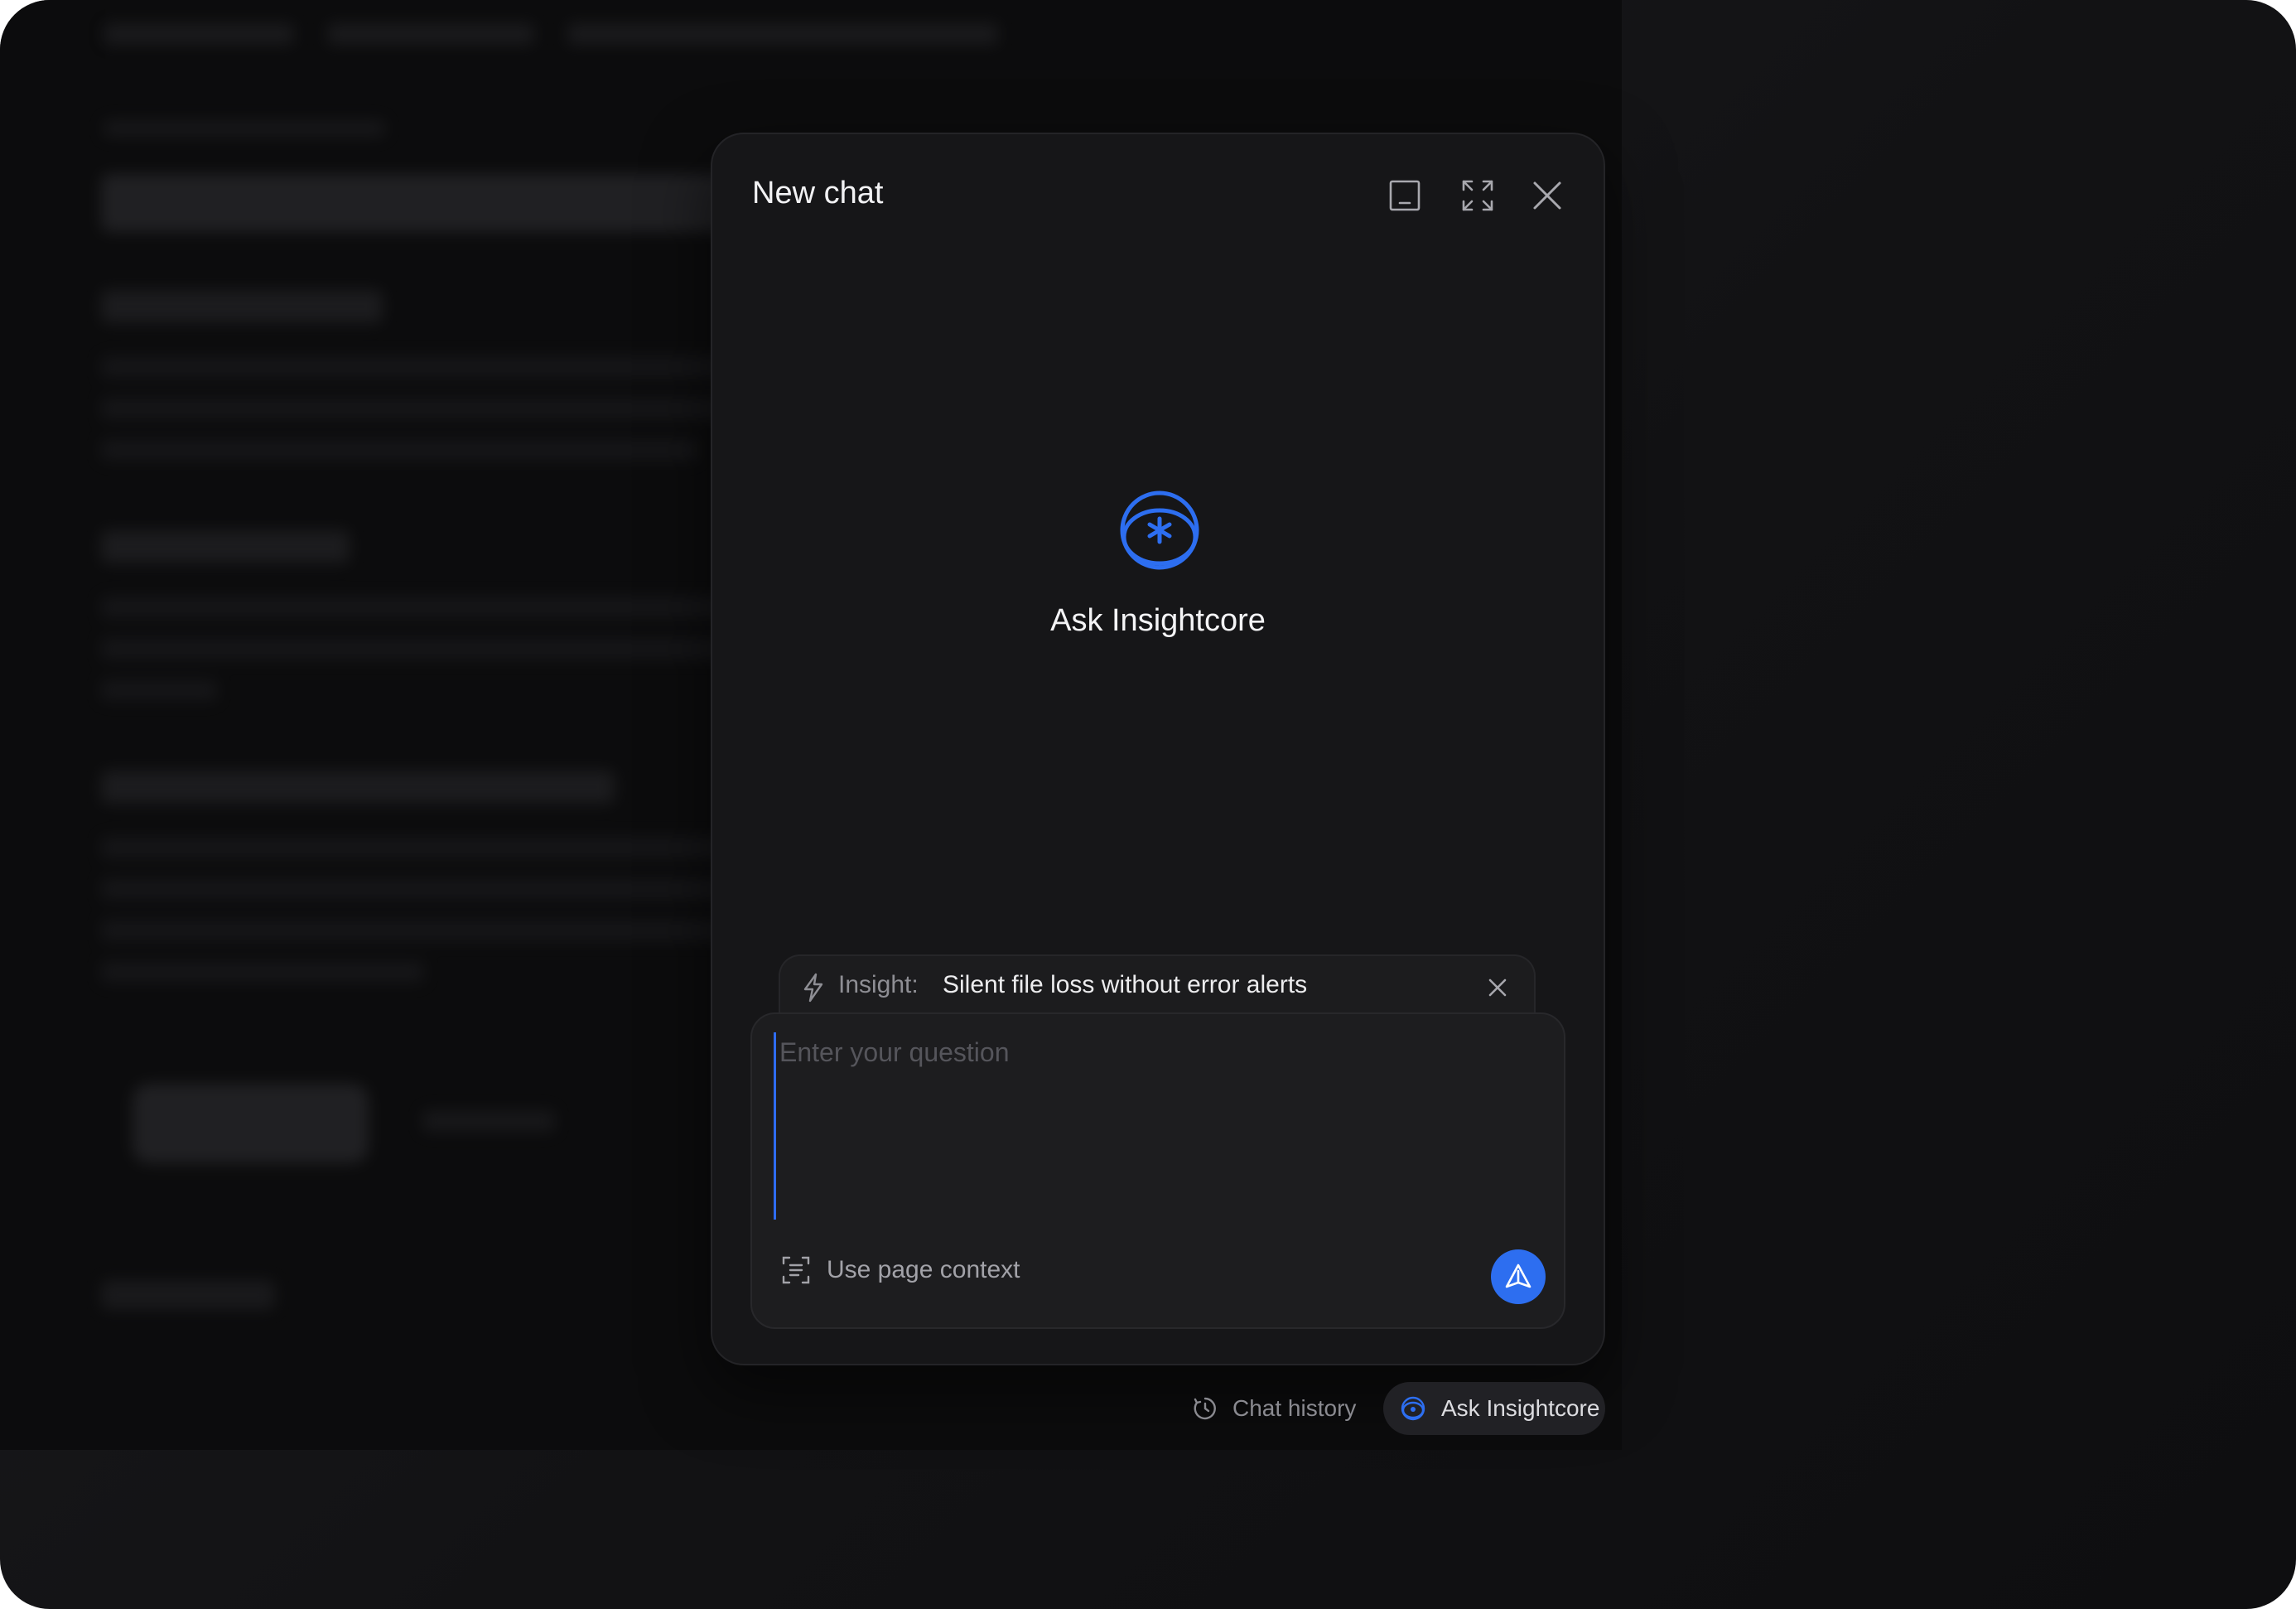 The height and width of the screenshot is (1609, 2296). I want to click on chat-history-label: Chat history, so click(1294, 1408).